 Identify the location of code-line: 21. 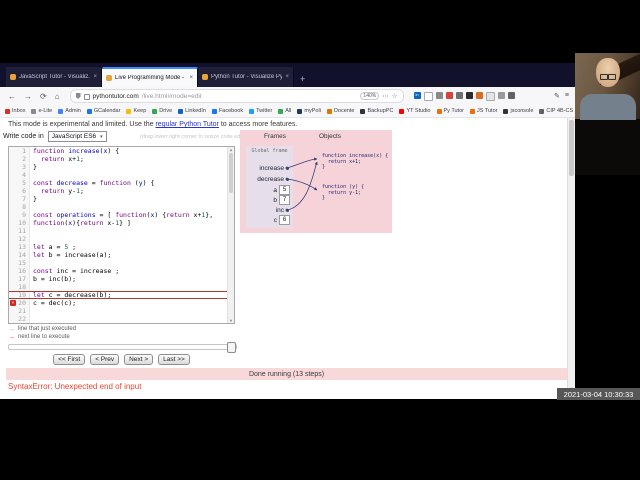
(121, 311).